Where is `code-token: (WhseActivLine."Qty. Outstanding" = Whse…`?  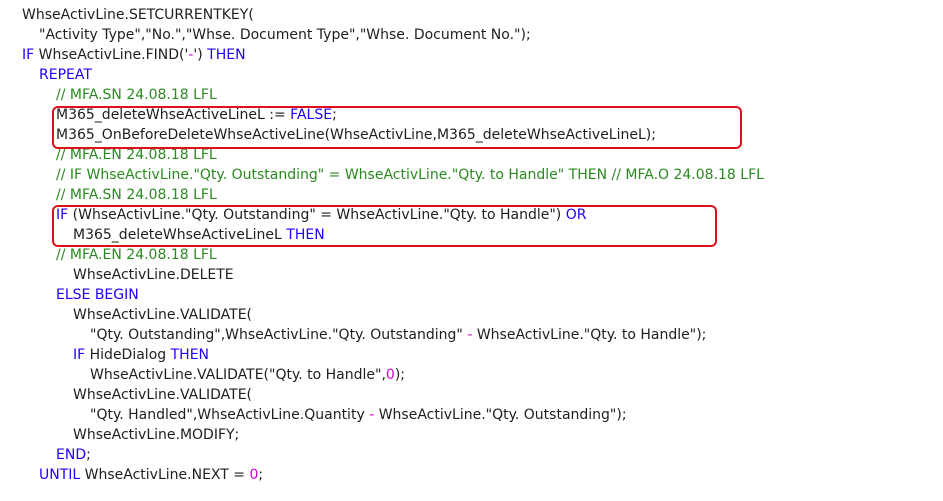
code-token: (WhseActivLine."Qty. Outstanding" = Whse… is located at coordinates (317, 215).